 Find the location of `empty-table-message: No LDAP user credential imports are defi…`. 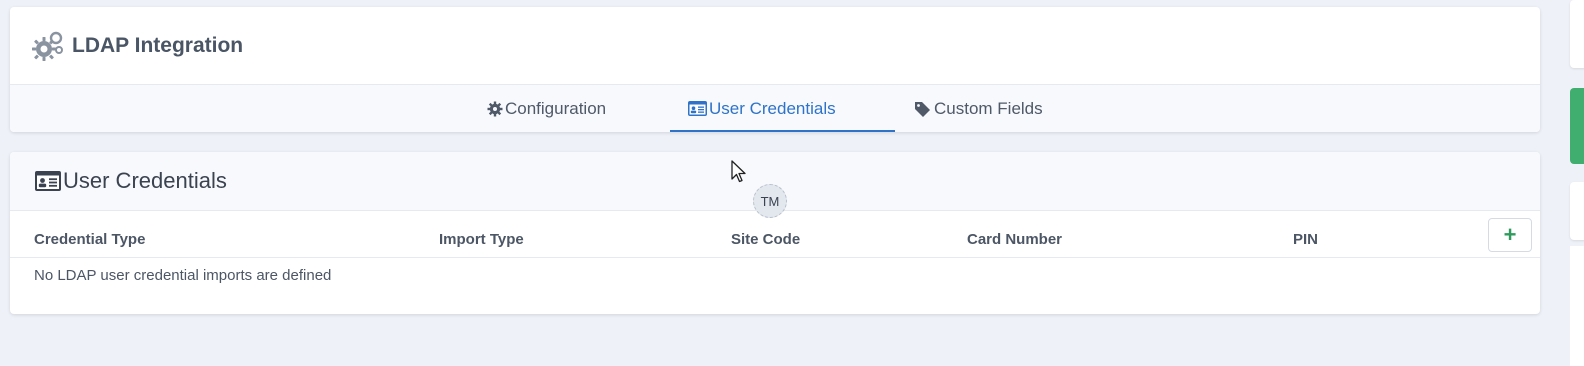

empty-table-message: No LDAP user credential imports are defi… is located at coordinates (183, 275).